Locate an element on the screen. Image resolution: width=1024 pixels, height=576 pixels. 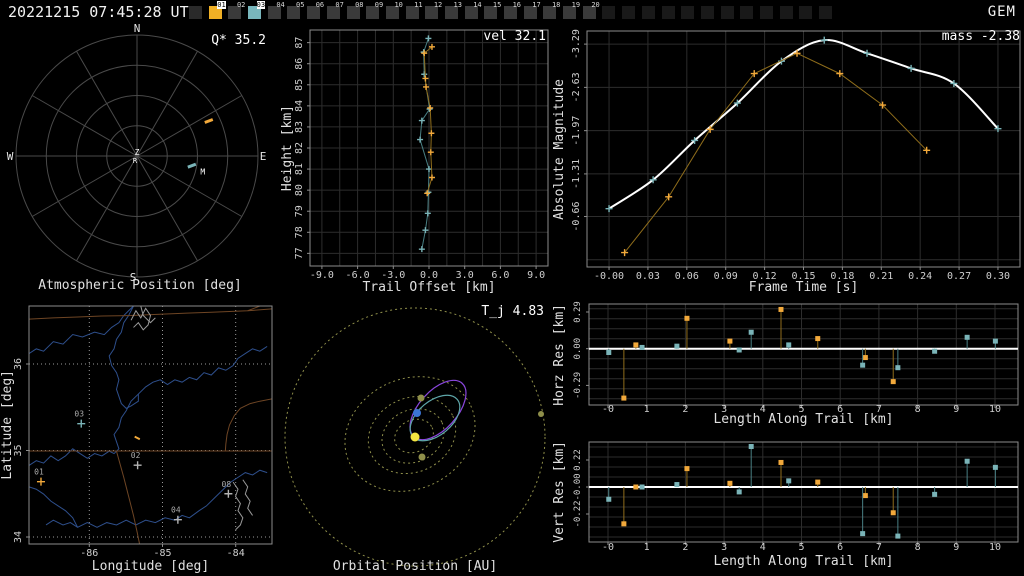
frame-tab-number: 10 is located at coordinates (398, 5).